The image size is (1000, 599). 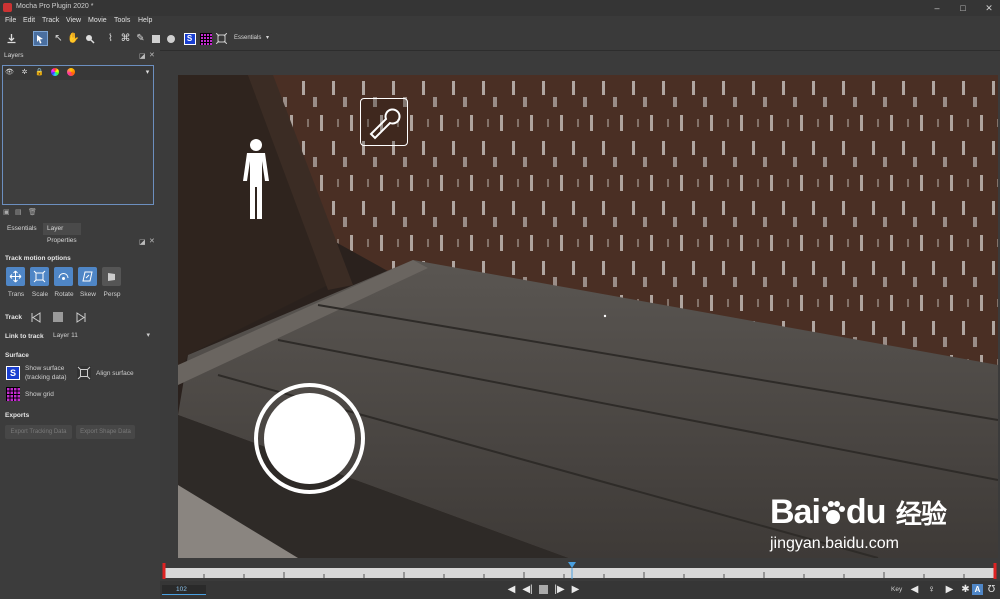 What do you see at coordinates (55, 6) in the screenshot?
I see `window-title: Mocha Pro Plugin 2020 *` at bounding box center [55, 6].